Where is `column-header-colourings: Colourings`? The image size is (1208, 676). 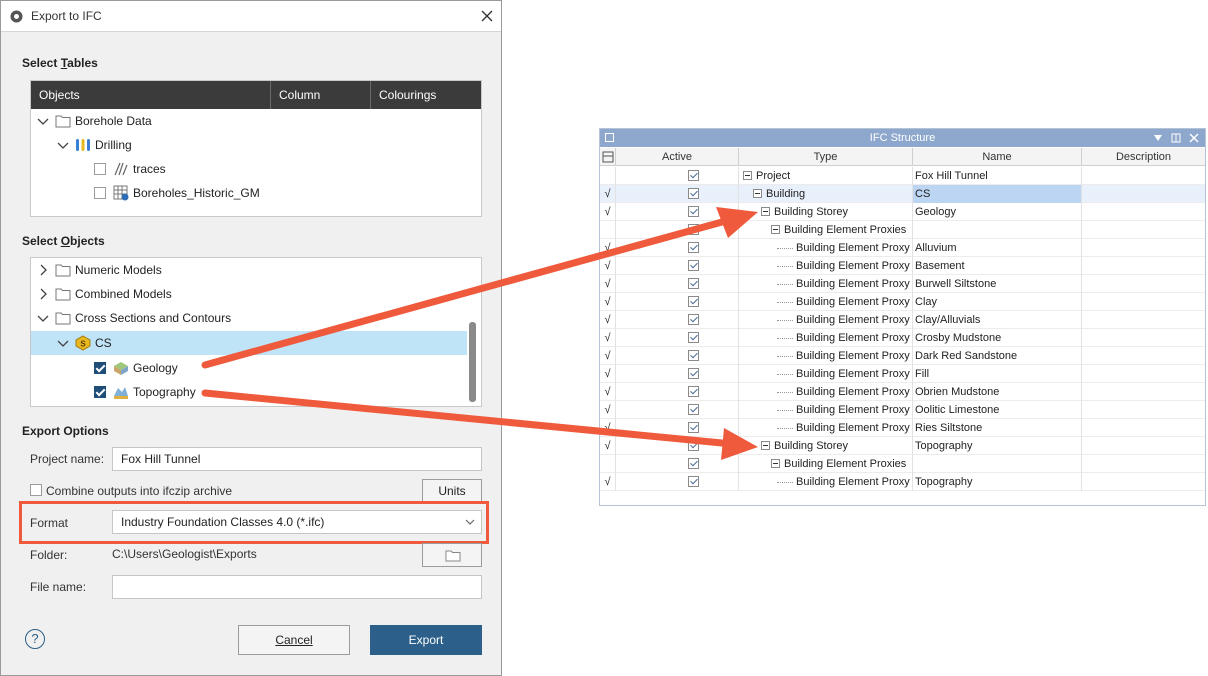 column-header-colourings: Colourings is located at coordinates (426, 95).